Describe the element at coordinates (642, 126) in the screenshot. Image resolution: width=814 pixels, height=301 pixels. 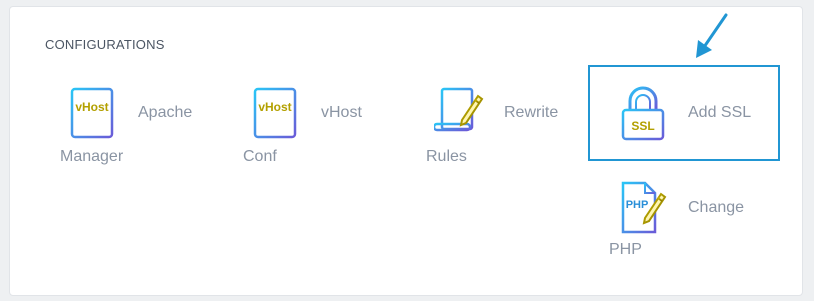
I see `ssl-icon-text: SSL` at that location.